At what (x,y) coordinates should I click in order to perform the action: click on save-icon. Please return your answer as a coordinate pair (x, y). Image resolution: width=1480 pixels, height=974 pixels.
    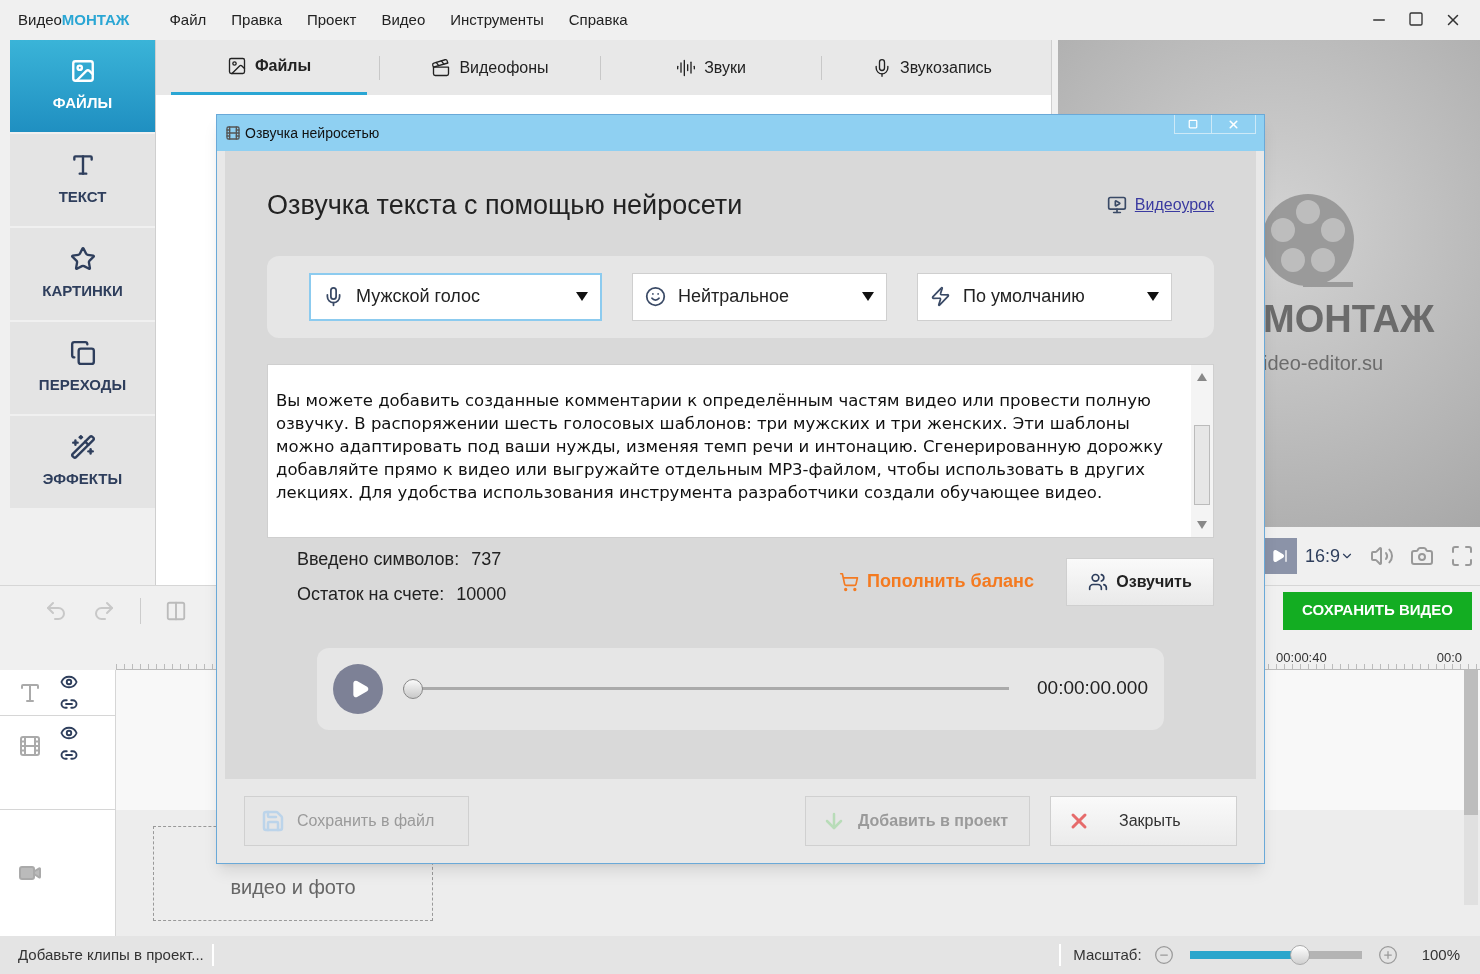
    Looking at the image, I should click on (273, 821).